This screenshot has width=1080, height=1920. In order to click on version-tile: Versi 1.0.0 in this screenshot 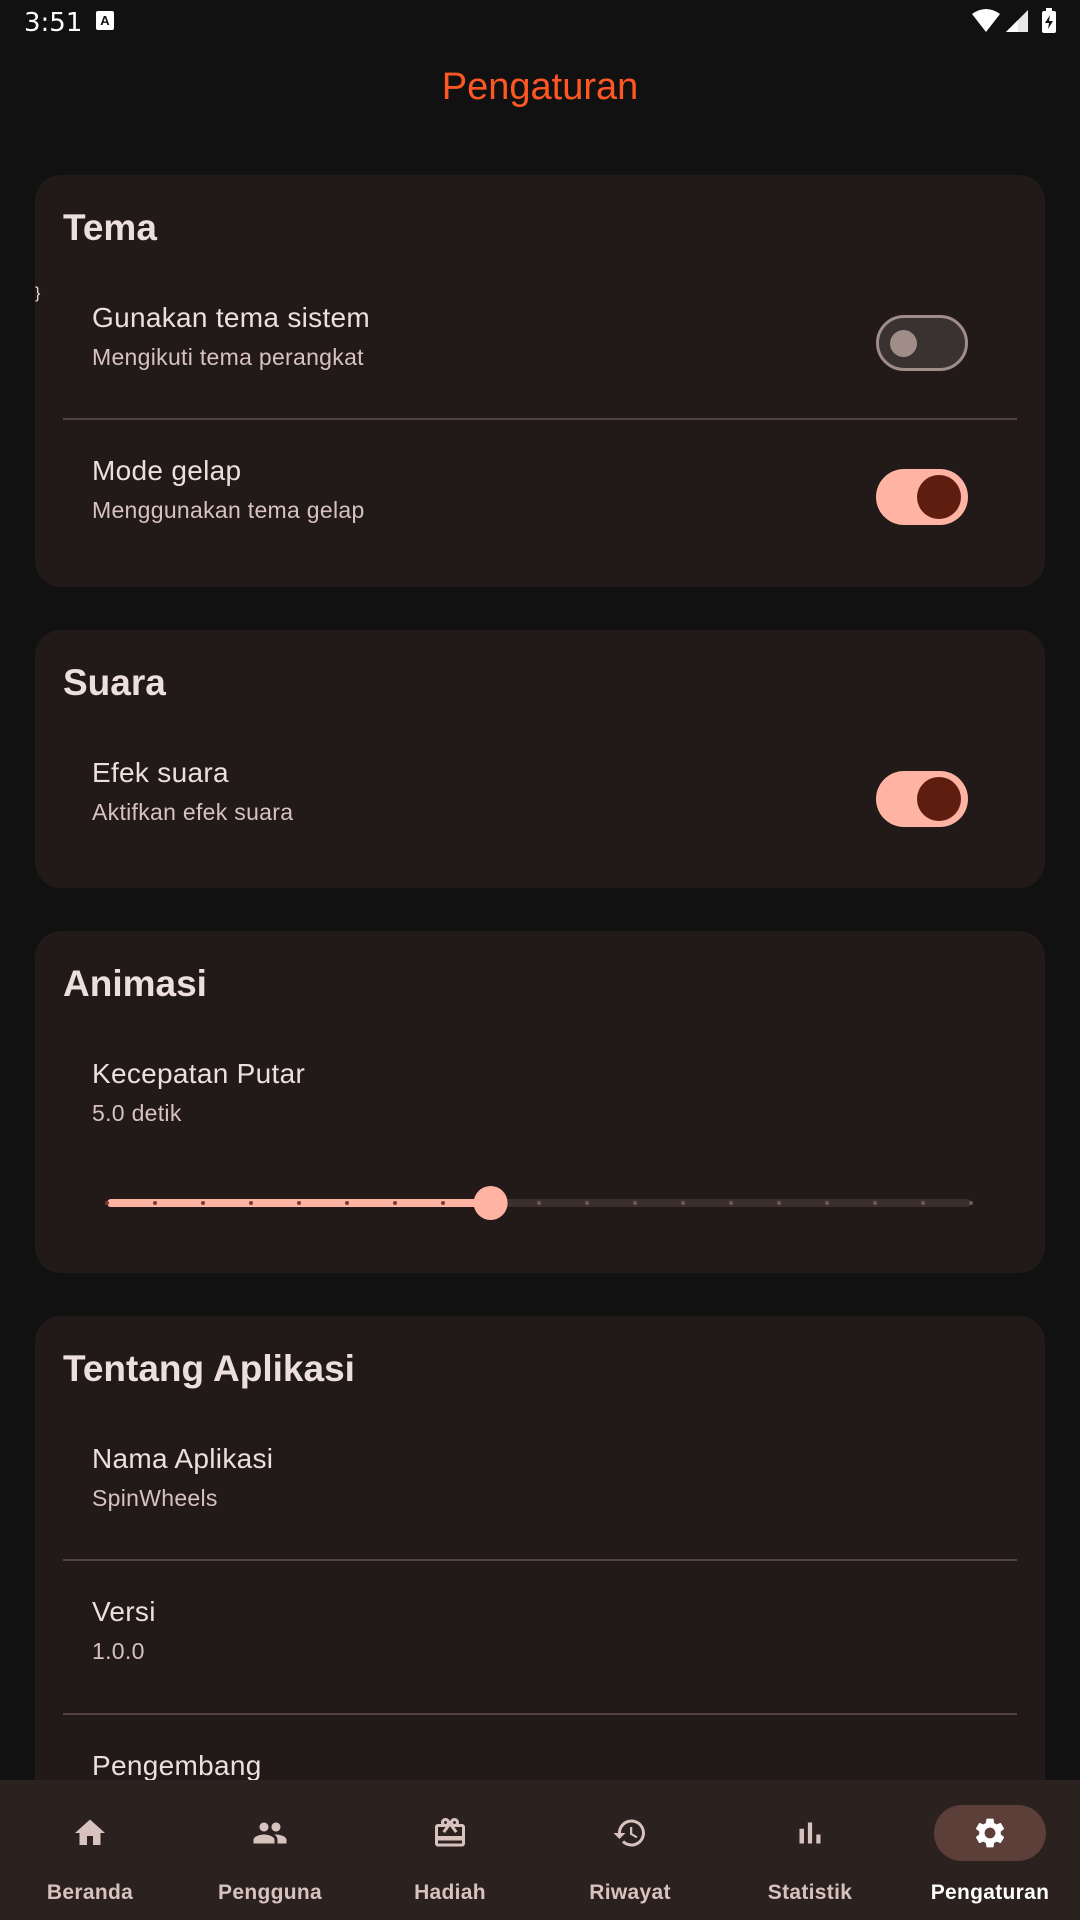, I will do `click(540, 1639)`.